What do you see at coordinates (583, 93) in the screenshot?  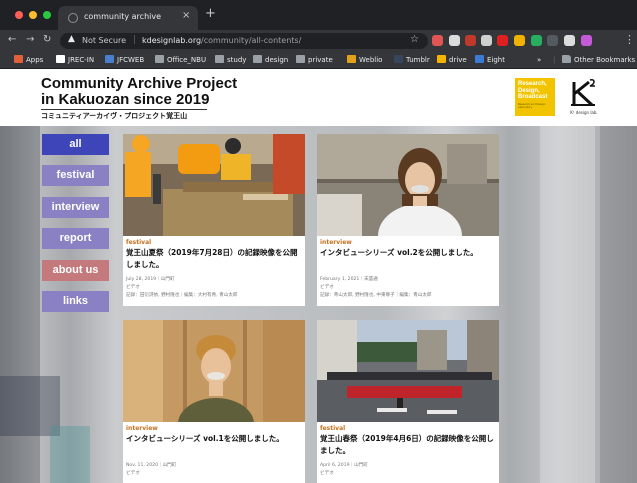 I see `k2-logo-mark-icon` at bounding box center [583, 93].